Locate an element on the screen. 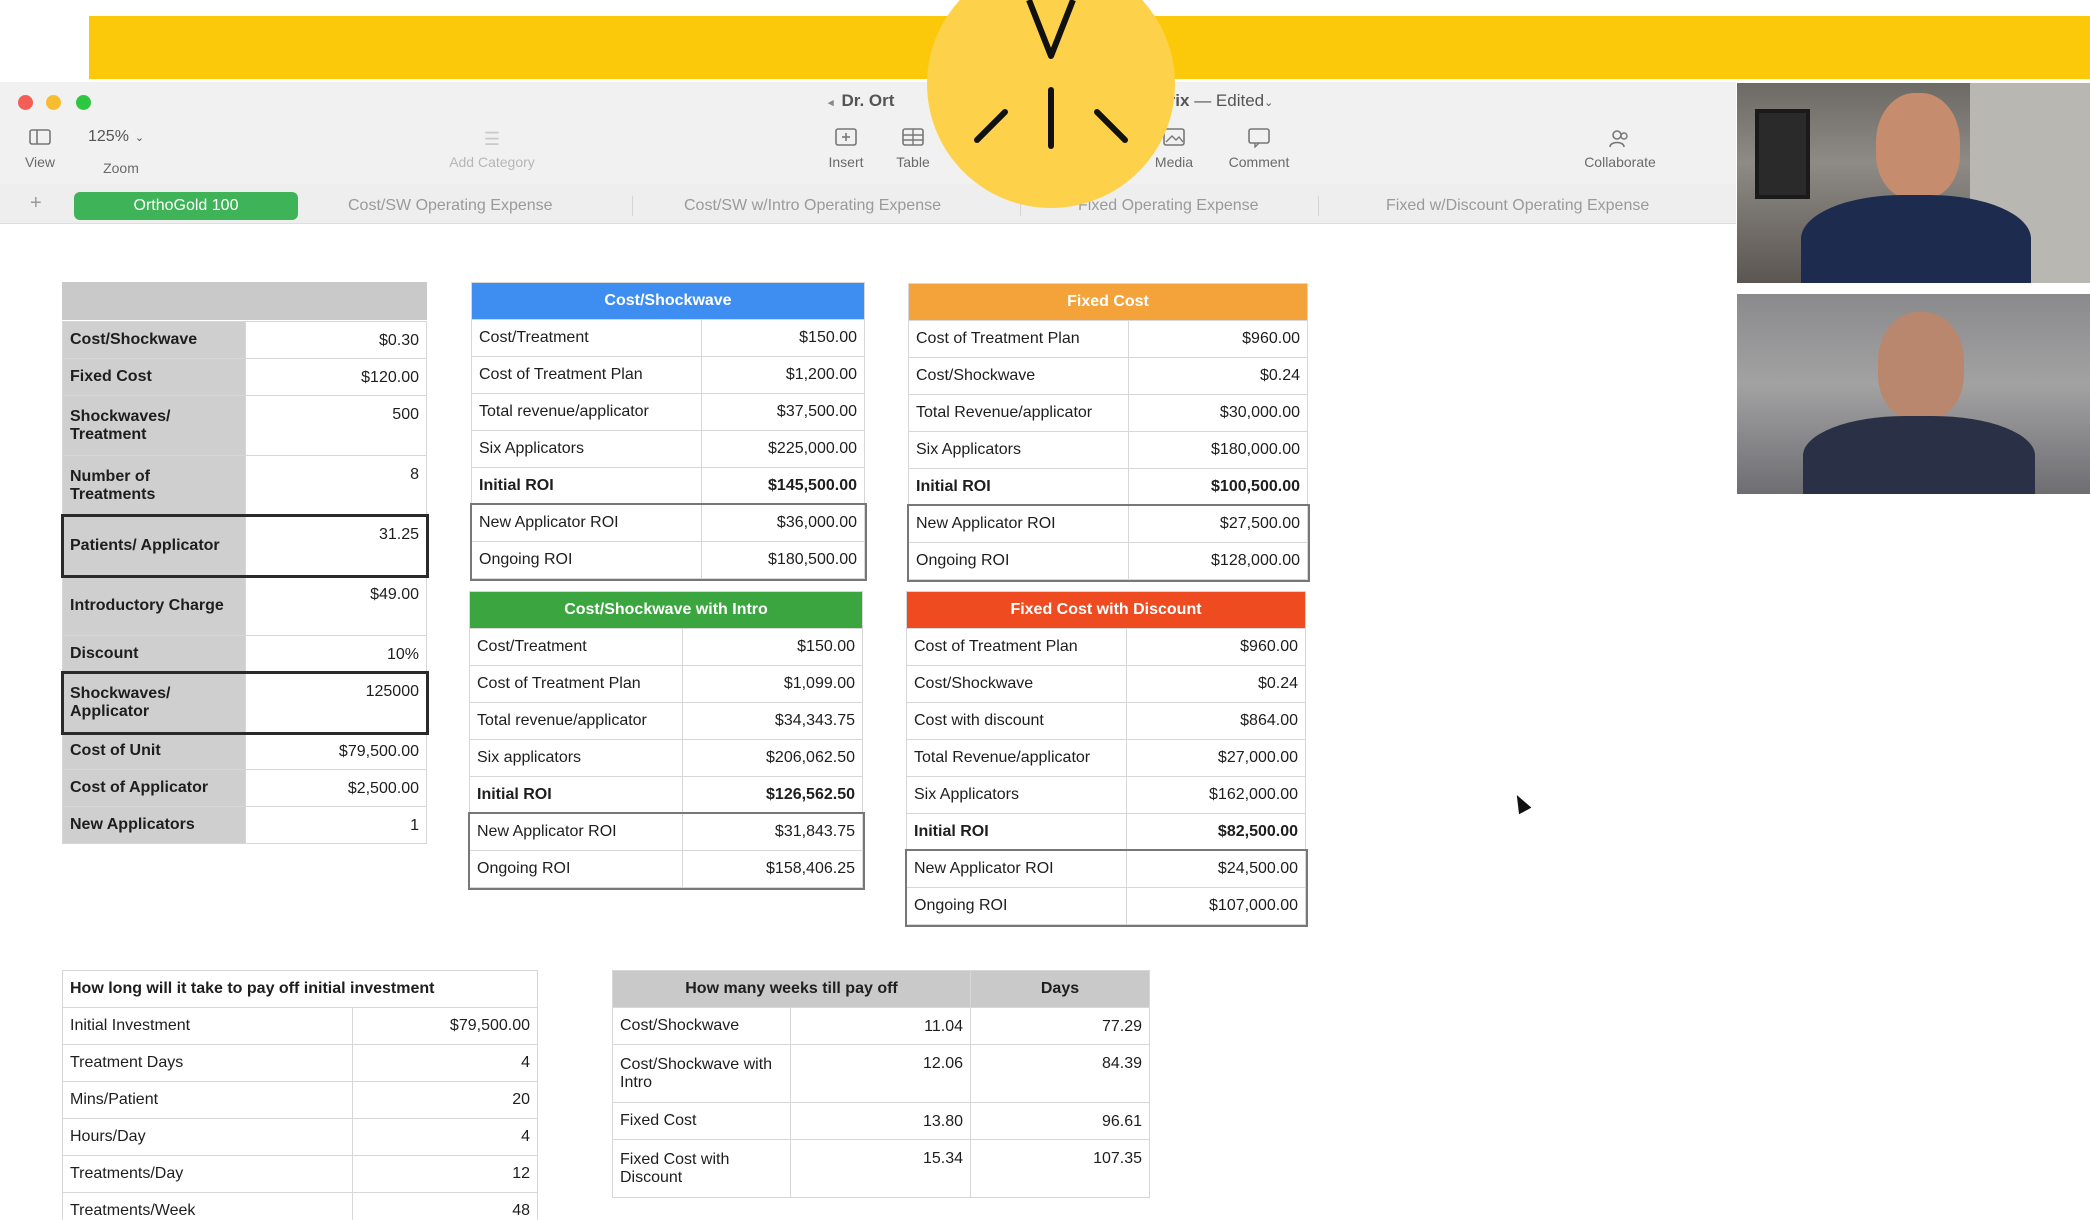 The height and width of the screenshot is (1220, 2090). table-row: Mins/Patient 20 is located at coordinates (300, 1100).